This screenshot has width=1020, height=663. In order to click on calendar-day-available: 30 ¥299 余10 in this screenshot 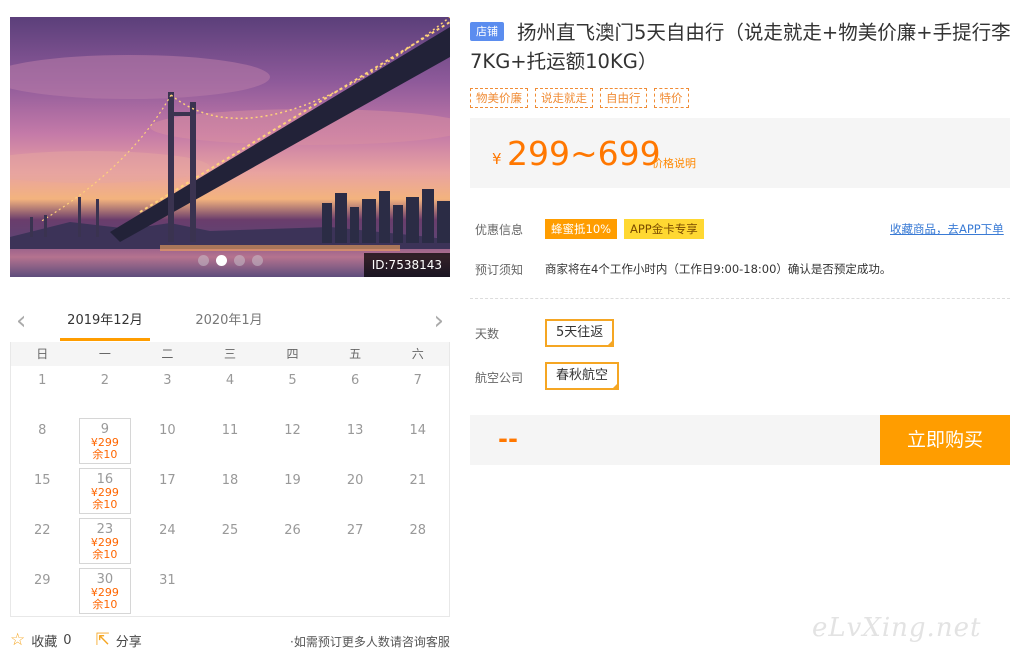, I will do `click(105, 591)`.